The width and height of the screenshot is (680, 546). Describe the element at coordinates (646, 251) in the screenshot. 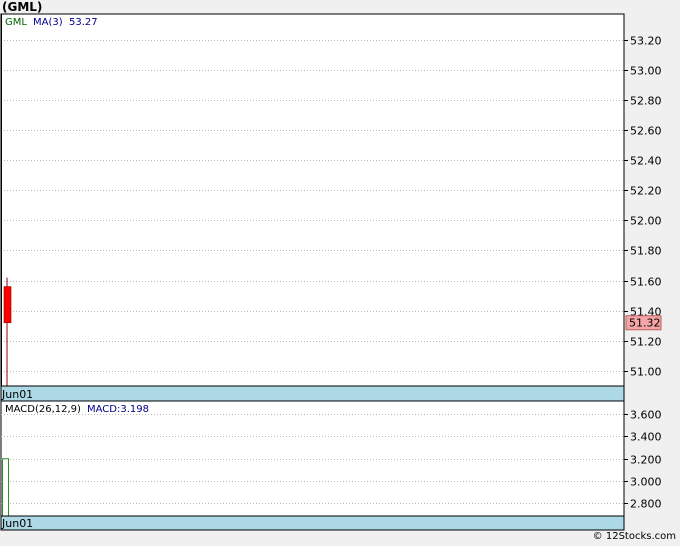

I see `price-y-tick-label: 51.80` at that location.